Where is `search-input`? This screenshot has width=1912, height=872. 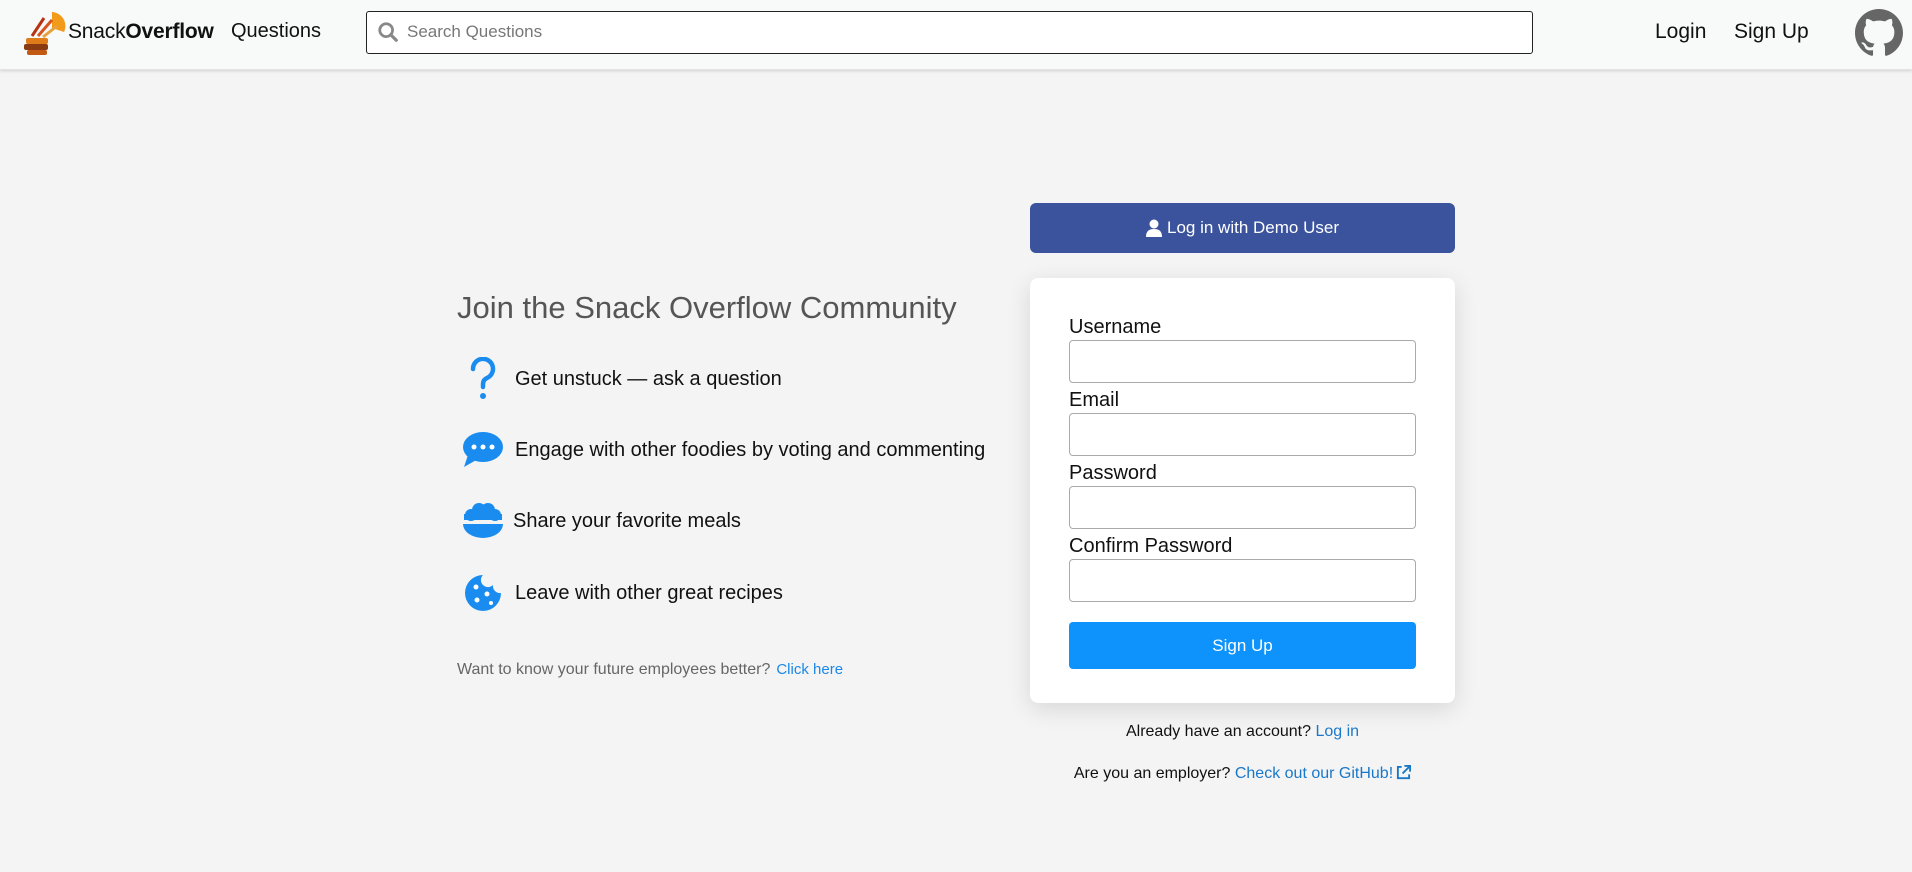
search-input is located at coordinates (957, 32).